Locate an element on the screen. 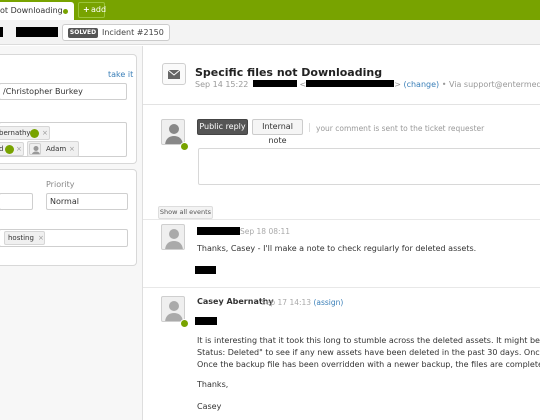 This screenshot has width=540, height=420. assignee-field: /Christopher Burkey is located at coordinates (63, 91).